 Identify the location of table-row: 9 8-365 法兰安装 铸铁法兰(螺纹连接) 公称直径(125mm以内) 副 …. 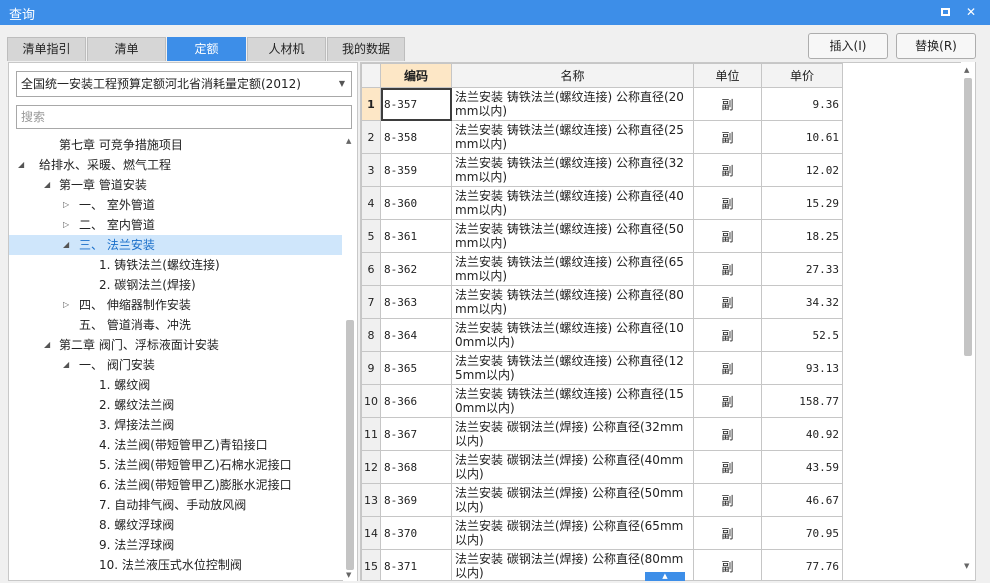
(602, 368).